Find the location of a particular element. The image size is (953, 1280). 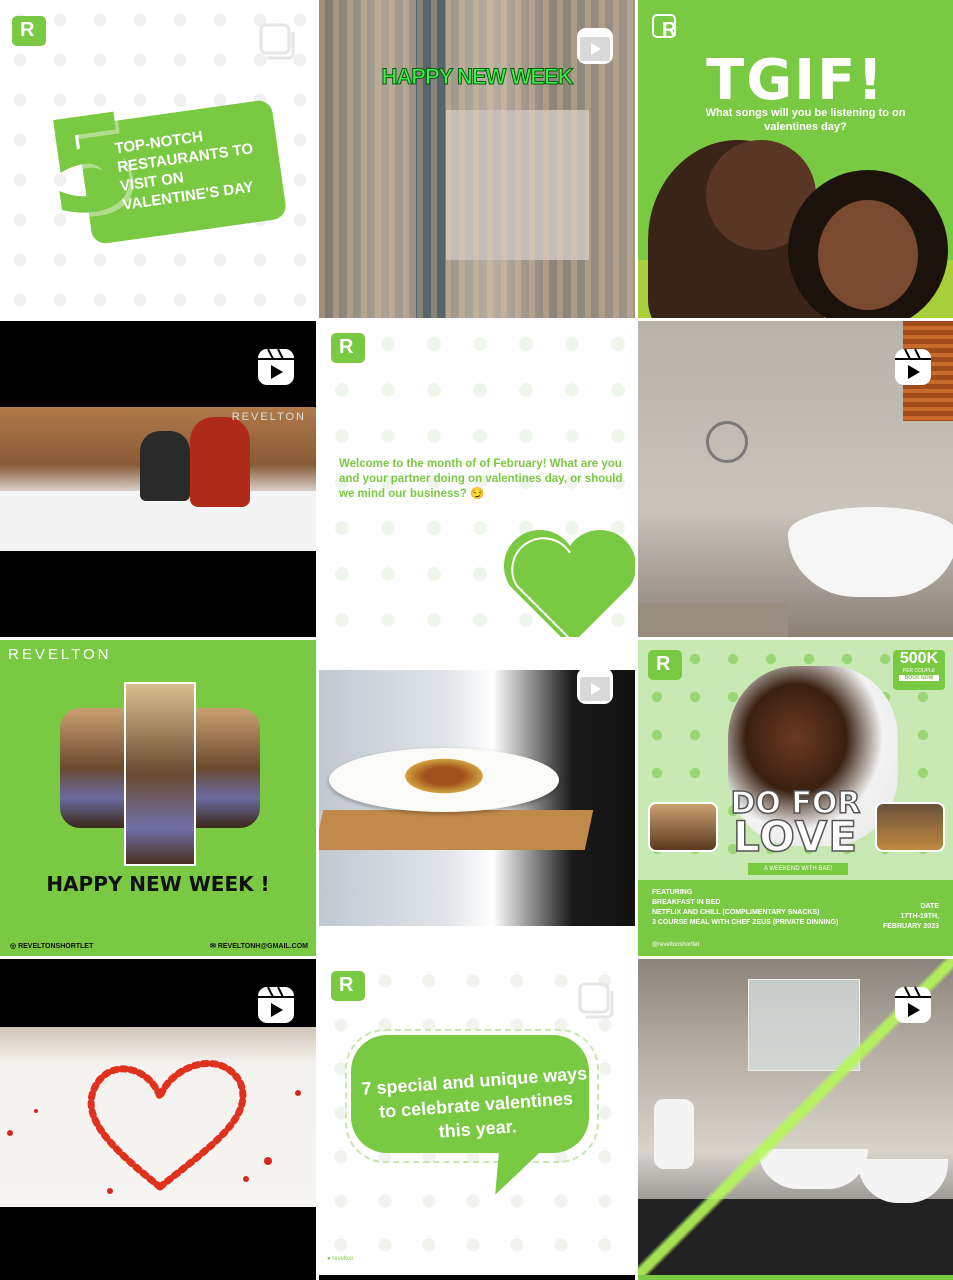

tagline: A WEEKEND WITH BAE! is located at coordinates (798, 869).